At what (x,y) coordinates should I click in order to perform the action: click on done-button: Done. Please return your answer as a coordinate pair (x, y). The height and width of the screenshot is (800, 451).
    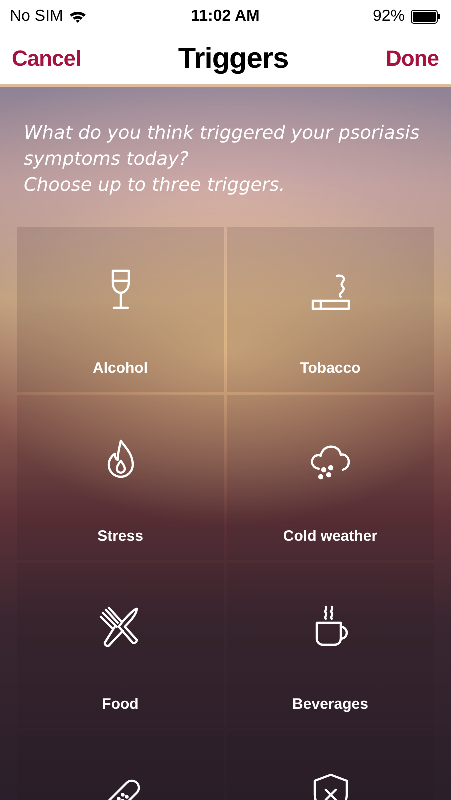
    Looking at the image, I should click on (412, 59).